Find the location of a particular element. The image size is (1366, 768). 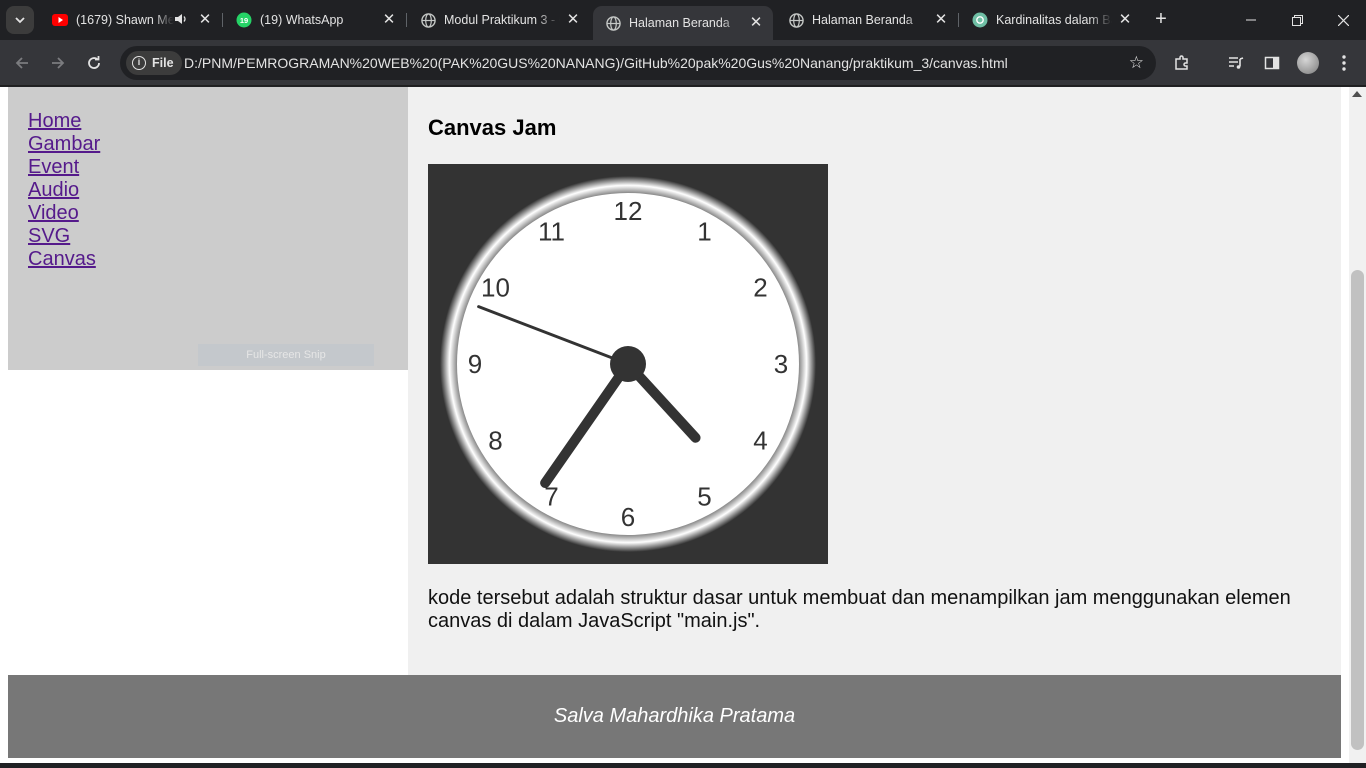

chevron-down-icon is located at coordinates (20, 20).